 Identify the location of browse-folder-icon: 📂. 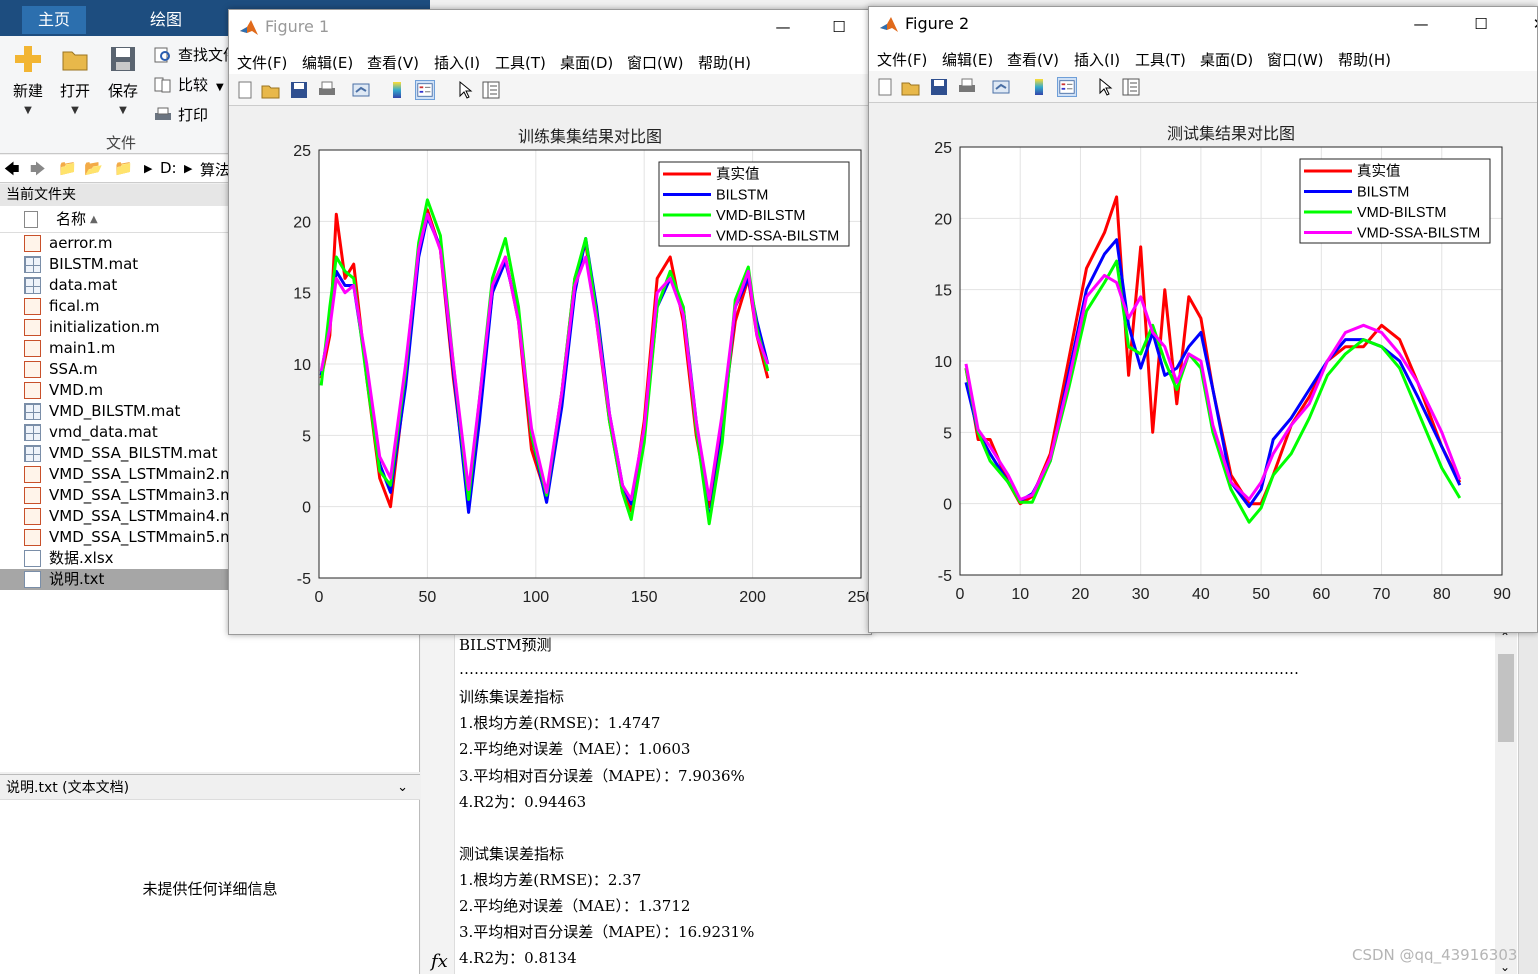
(93, 168).